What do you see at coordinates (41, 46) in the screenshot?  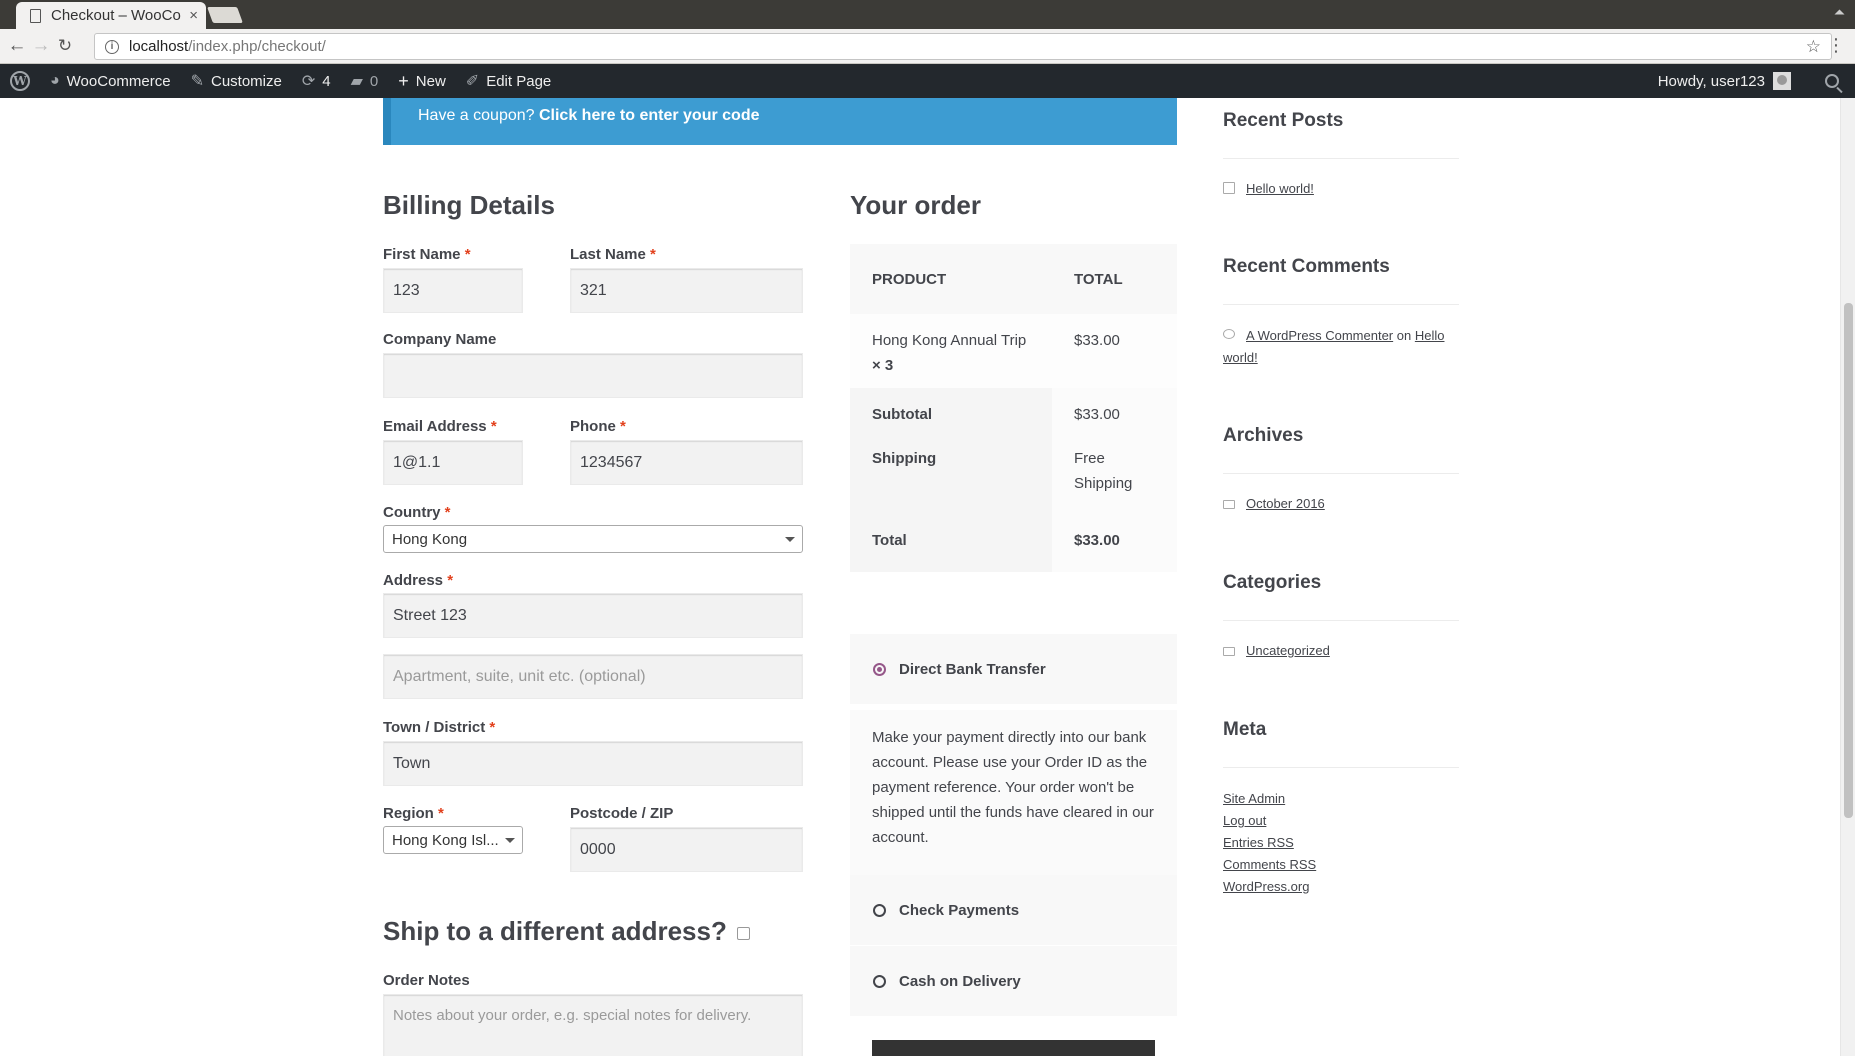 I see `forward-arrow-icon: →` at bounding box center [41, 46].